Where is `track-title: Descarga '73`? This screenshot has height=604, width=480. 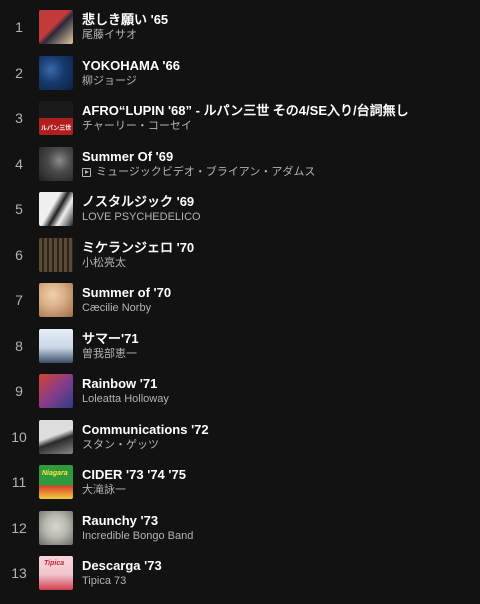
track-title: Descarga '73 is located at coordinates (122, 565).